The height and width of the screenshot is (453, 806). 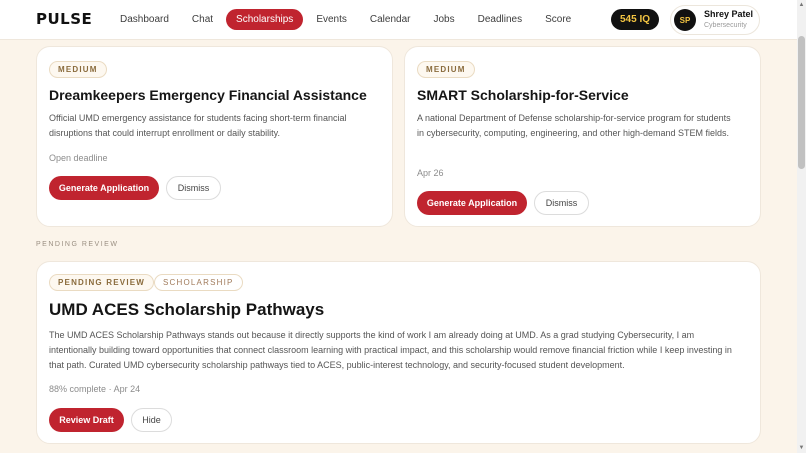 What do you see at coordinates (198, 282) in the screenshot?
I see `type-badge: SCHOLARSHIP` at bounding box center [198, 282].